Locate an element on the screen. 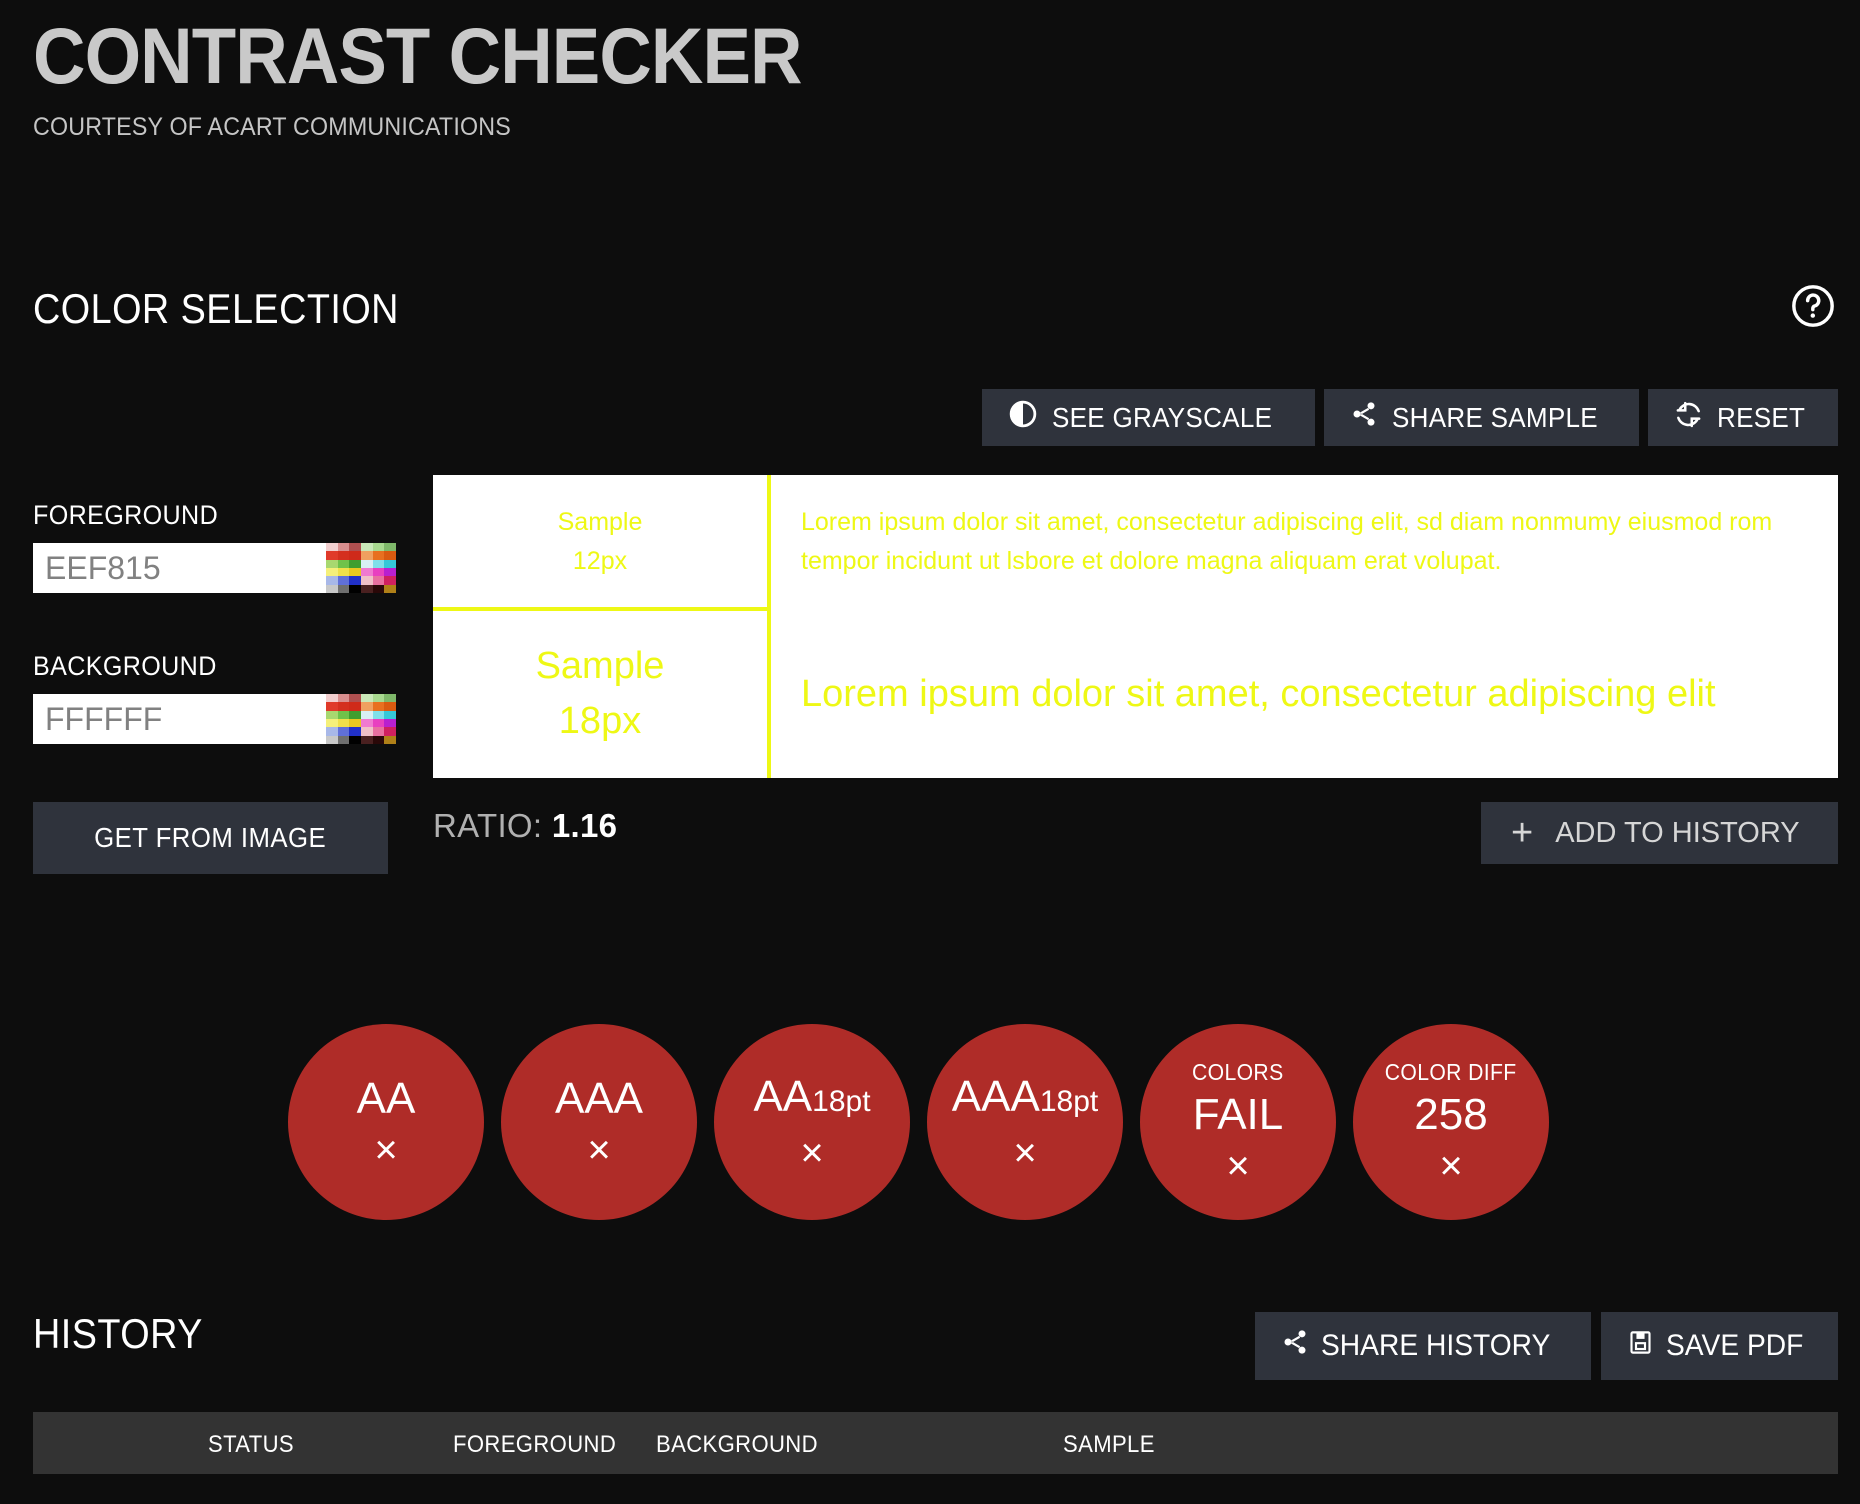  add-to-history-button: + ADD TO HISTORY is located at coordinates (1659, 833).